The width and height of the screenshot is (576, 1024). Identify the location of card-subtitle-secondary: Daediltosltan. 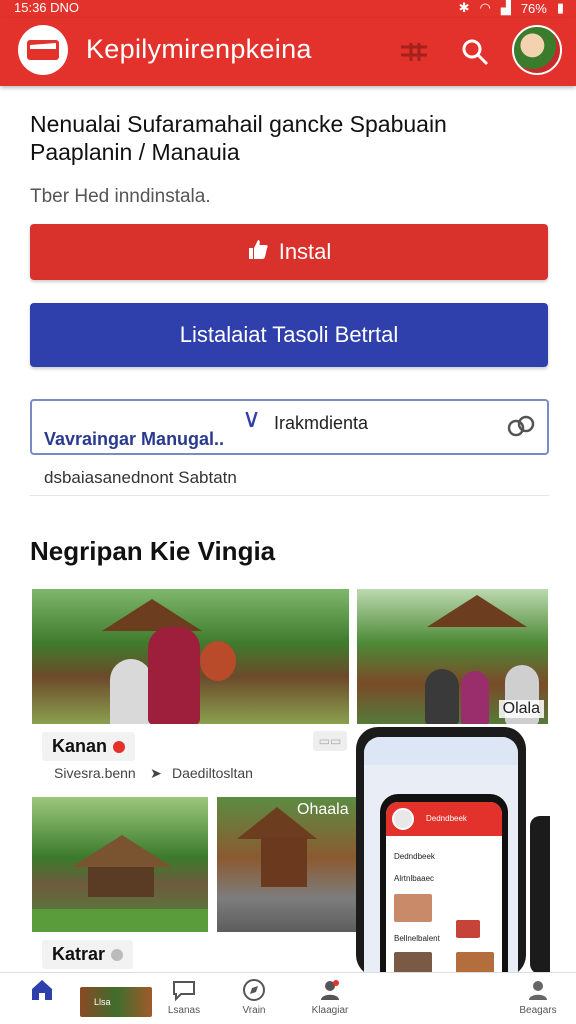
(212, 773).